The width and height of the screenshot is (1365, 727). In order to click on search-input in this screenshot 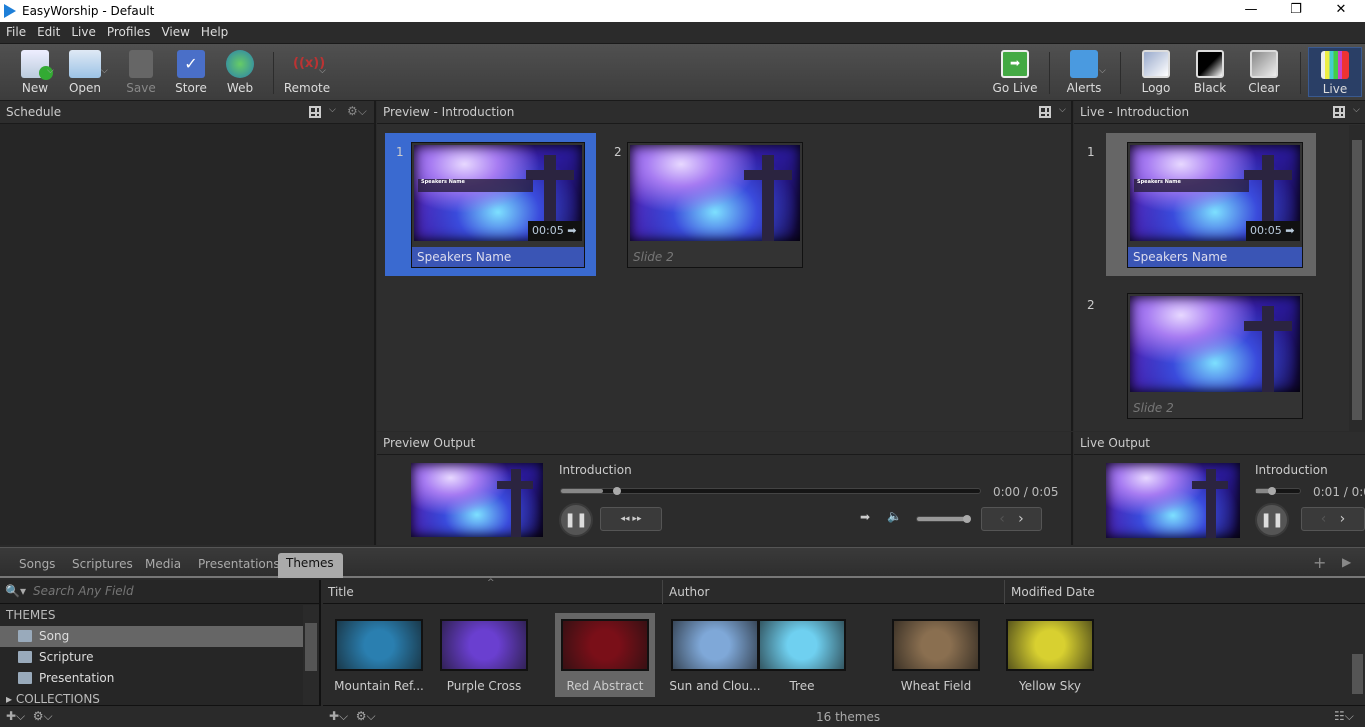, I will do `click(168, 591)`.